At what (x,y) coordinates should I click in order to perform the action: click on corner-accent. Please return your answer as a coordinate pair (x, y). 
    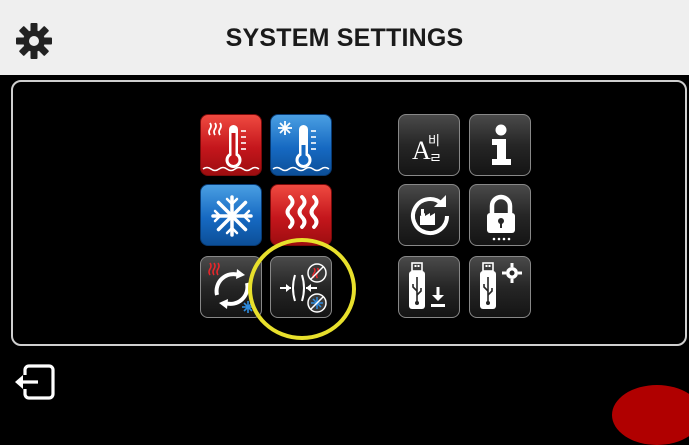
    Looking at the image, I should click on (650, 415).